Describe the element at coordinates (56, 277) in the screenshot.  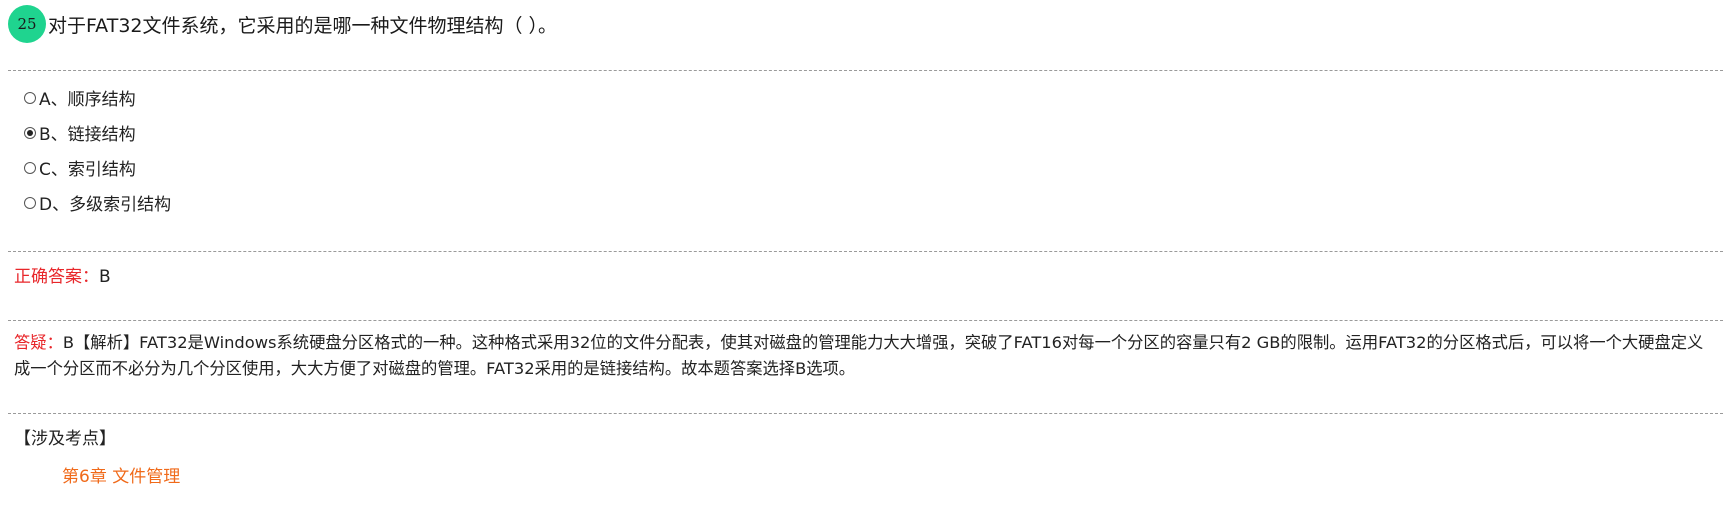
I see `correct-answer-label: 正确答案：` at that location.